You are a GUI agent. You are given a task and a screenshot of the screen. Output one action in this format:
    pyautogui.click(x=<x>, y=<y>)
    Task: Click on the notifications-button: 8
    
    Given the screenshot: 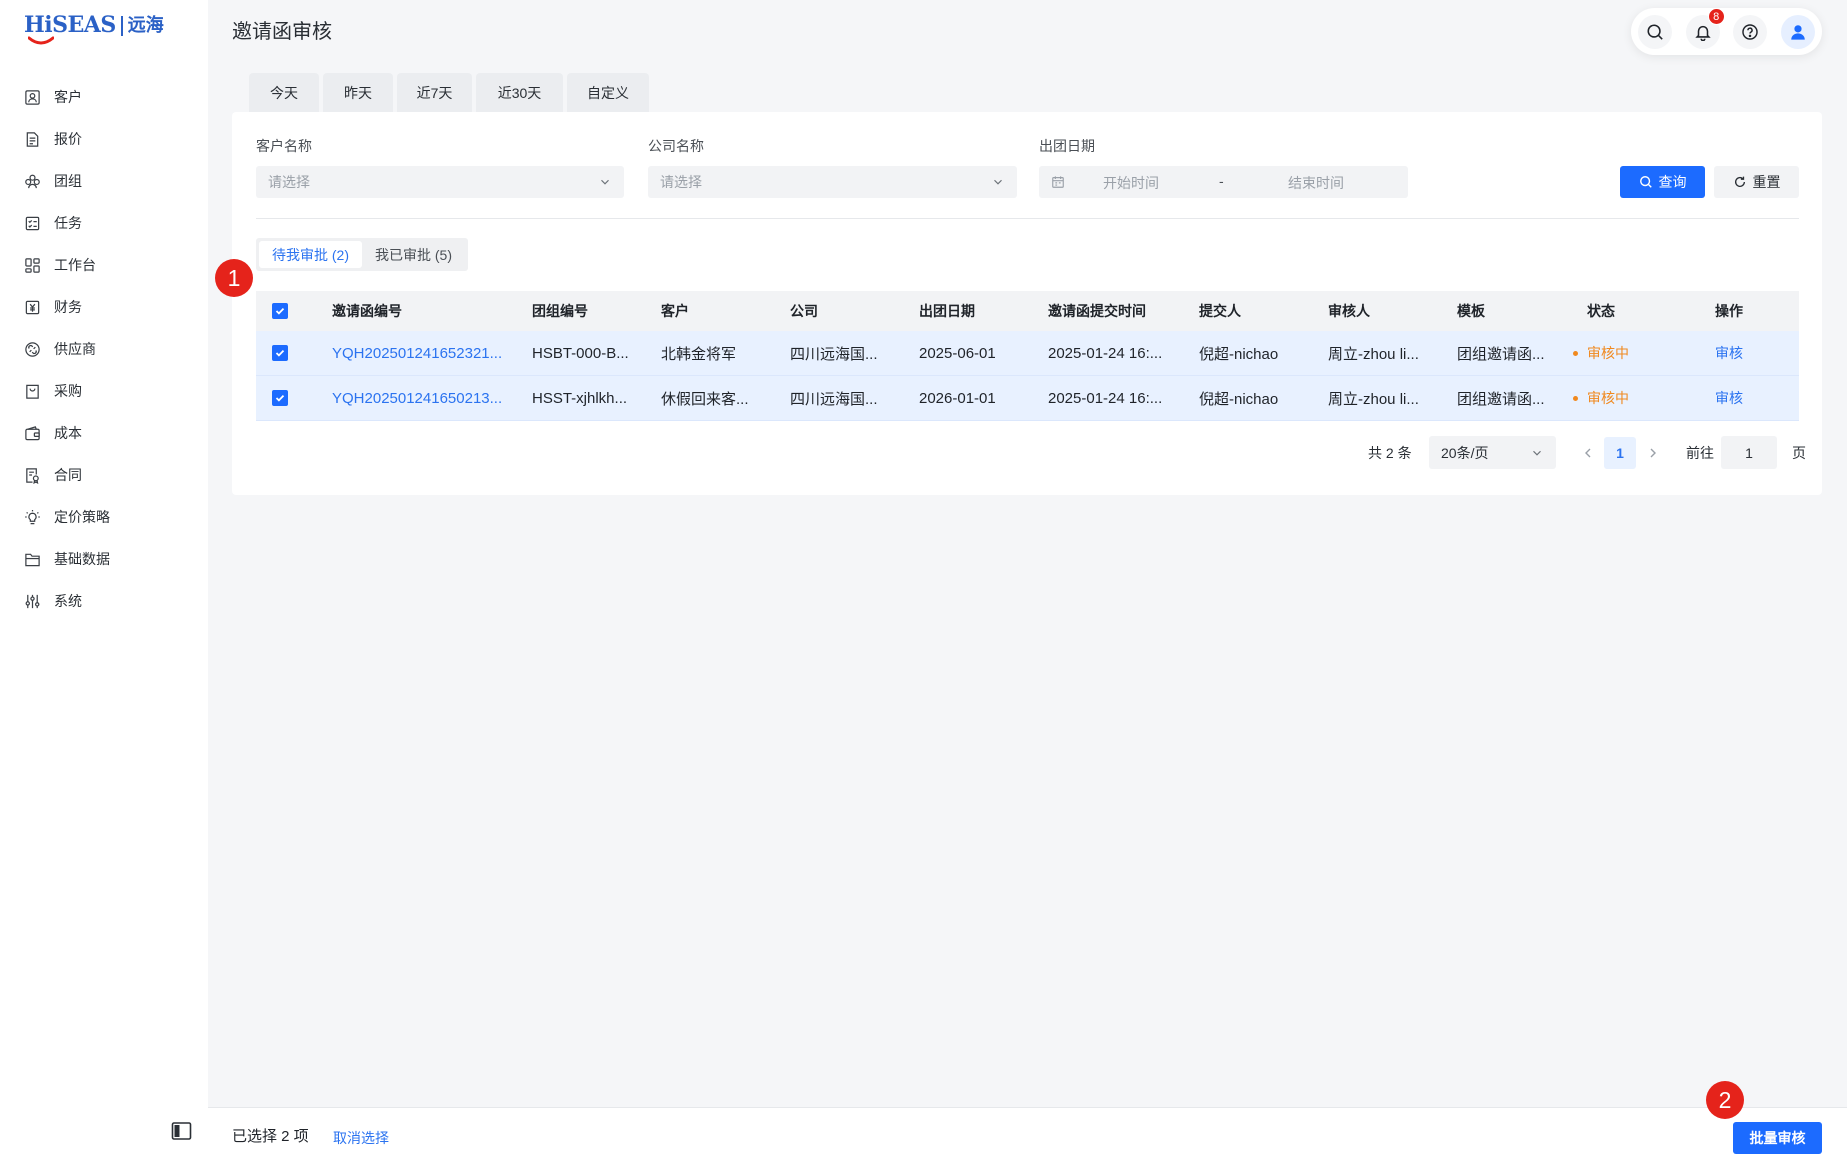 What is the action you would take?
    pyautogui.click(x=1705, y=28)
    